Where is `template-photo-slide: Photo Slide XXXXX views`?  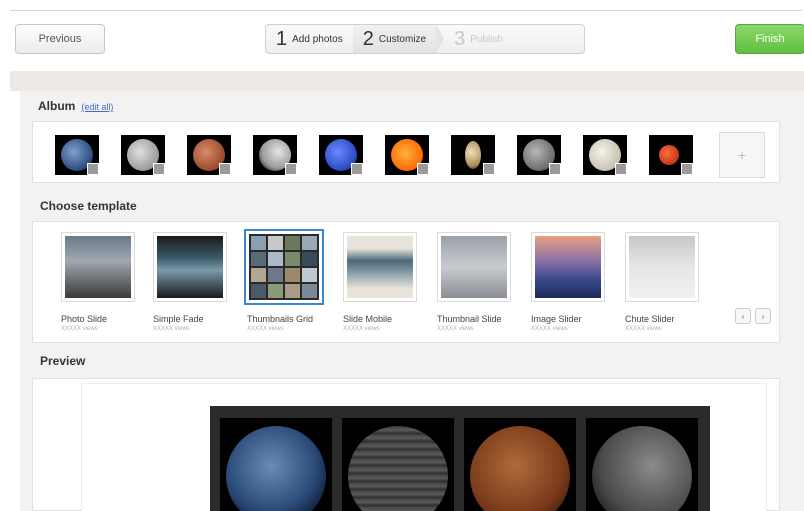
template-photo-slide: Photo Slide XXXXX views is located at coordinates (101, 282).